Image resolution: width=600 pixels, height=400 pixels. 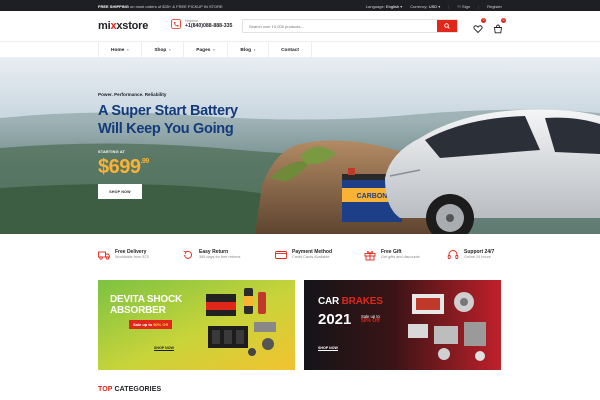 I want to click on main-nav: Home ▼ Shop ▼ Pages ▼ Blog ▼ Contact, so click(x=300, y=49).